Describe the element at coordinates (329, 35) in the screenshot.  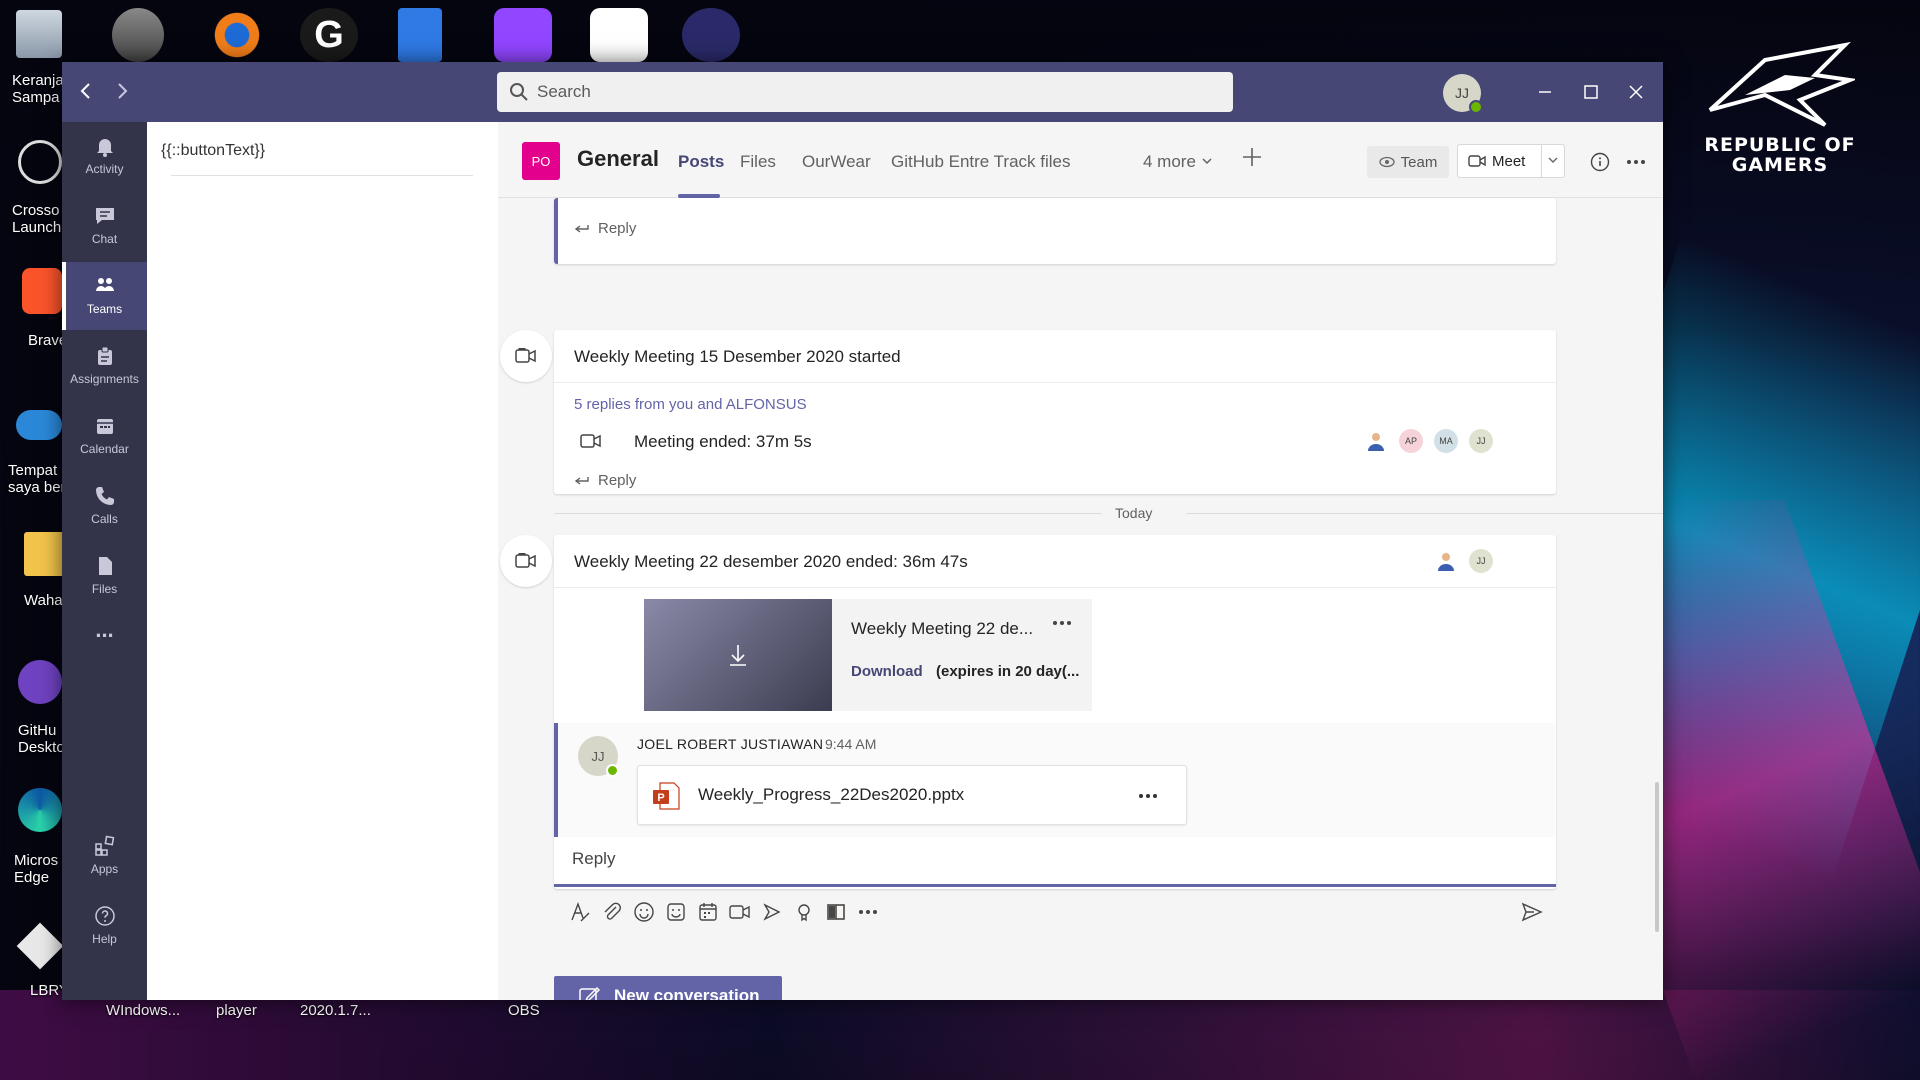
I see `logitech-g-icon: G` at that location.